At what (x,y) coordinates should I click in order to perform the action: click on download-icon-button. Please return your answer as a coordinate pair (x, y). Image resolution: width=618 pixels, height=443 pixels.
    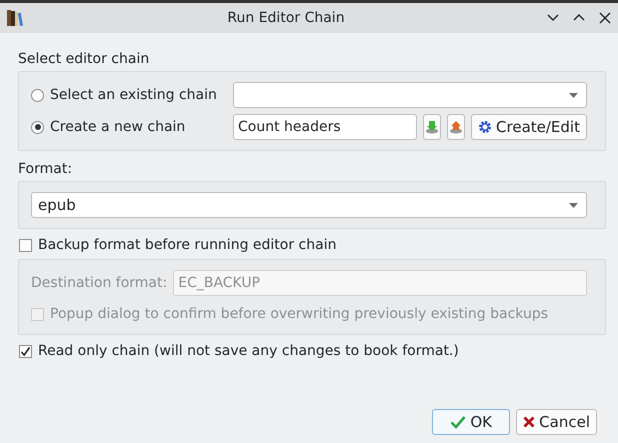
    Looking at the image, I should click on (432, 127).